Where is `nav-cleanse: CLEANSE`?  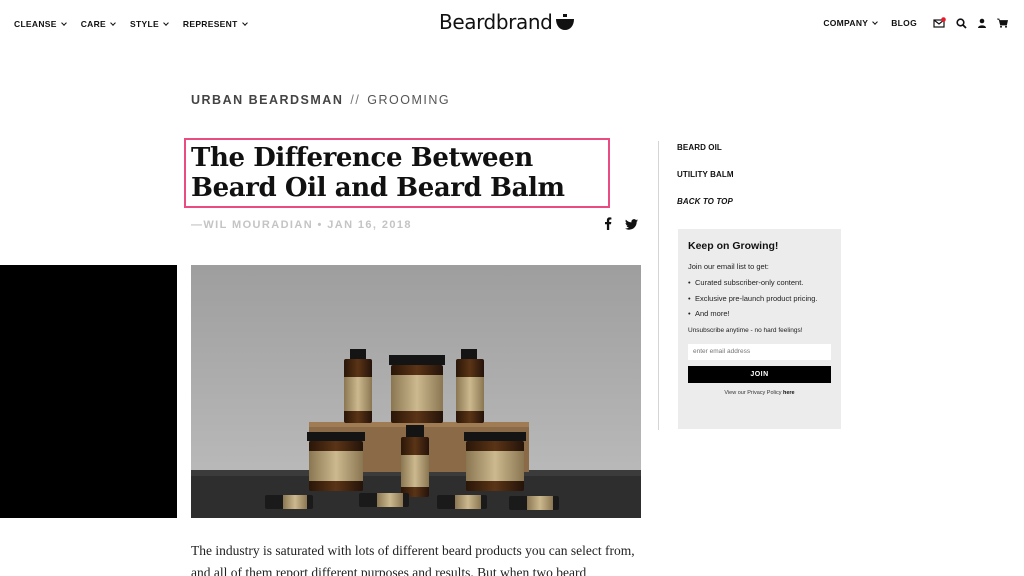 nav-cleanse: CLEANSE is located at coordinates (40, 24).